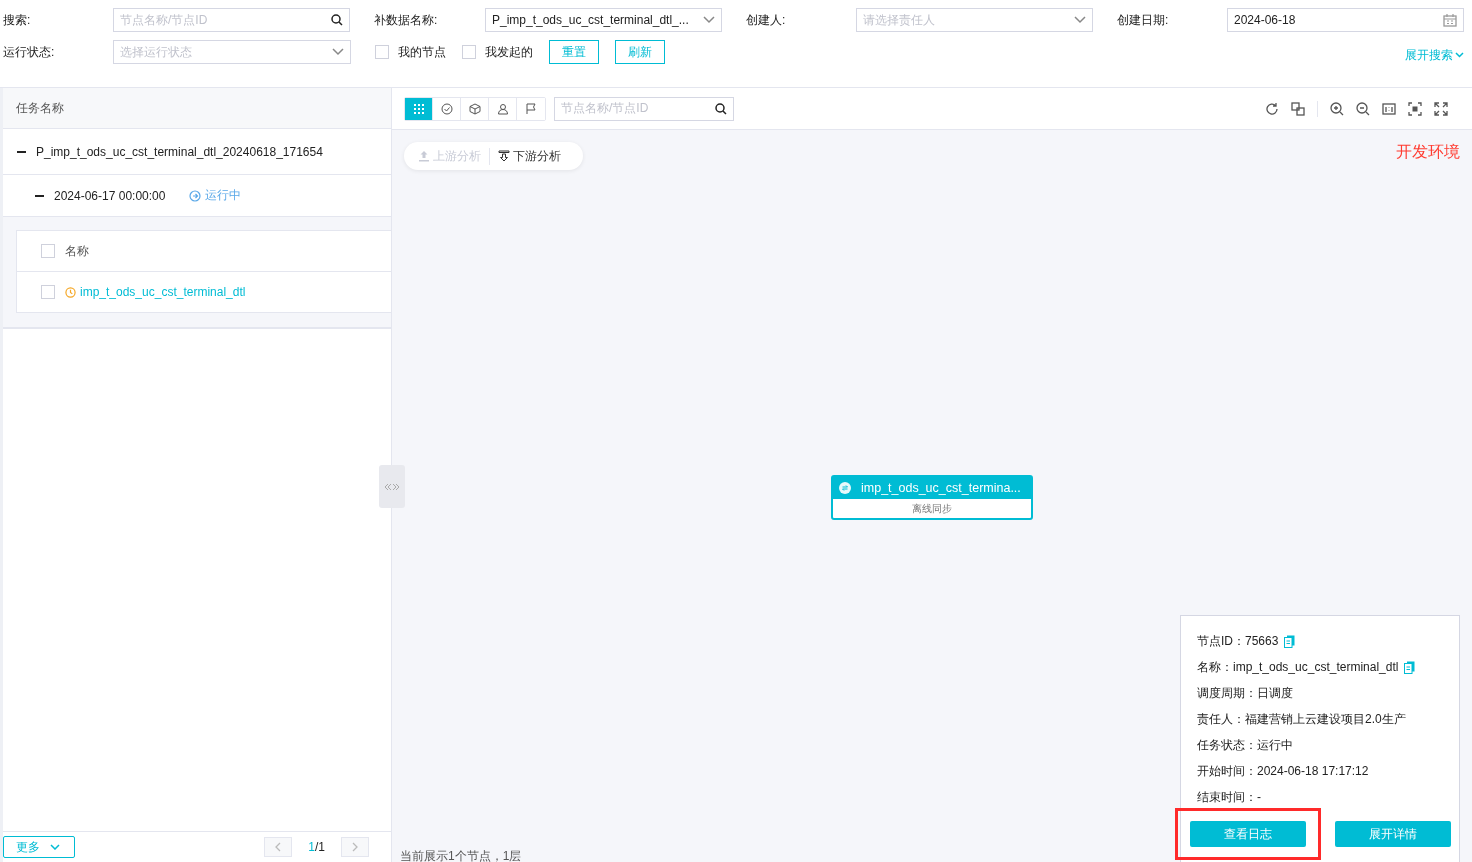 Image resolution: width=1472 pixels, height=862 pixels. Describe the element at coordinates (1298, 667) in the screenshot. I see `detail-text: 名称：imp_t_ods_uc_cst_terminal_dtl` at that location.